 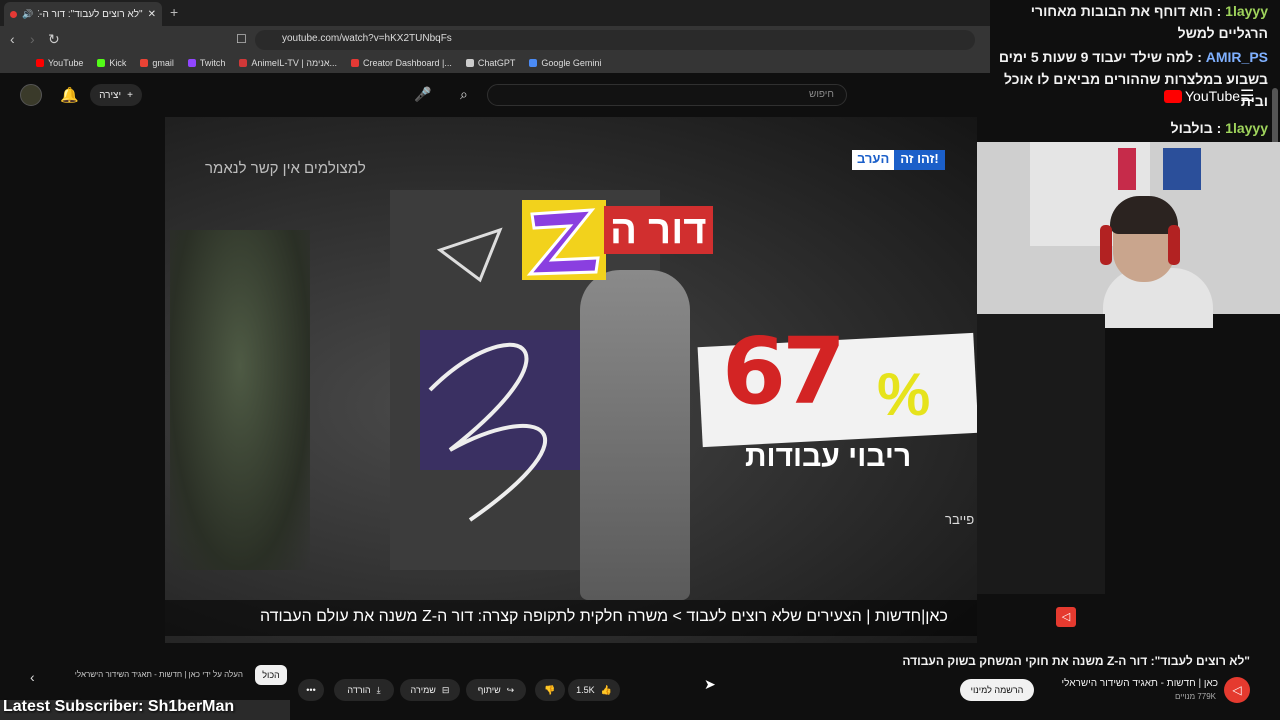 I want to click on video-side-area, so click(x=1041, y=454).